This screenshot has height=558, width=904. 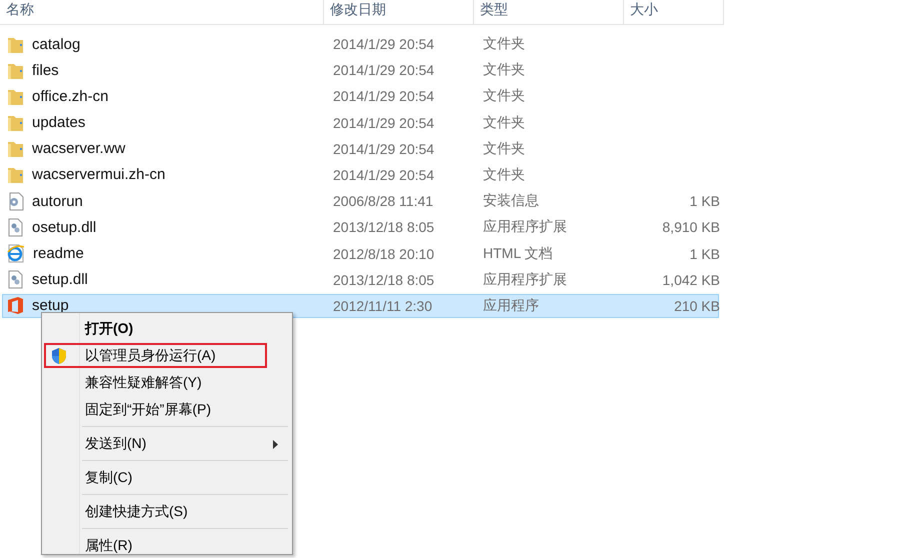 I want to click on submenu-arrow-icon, so click(x=275, y=444).